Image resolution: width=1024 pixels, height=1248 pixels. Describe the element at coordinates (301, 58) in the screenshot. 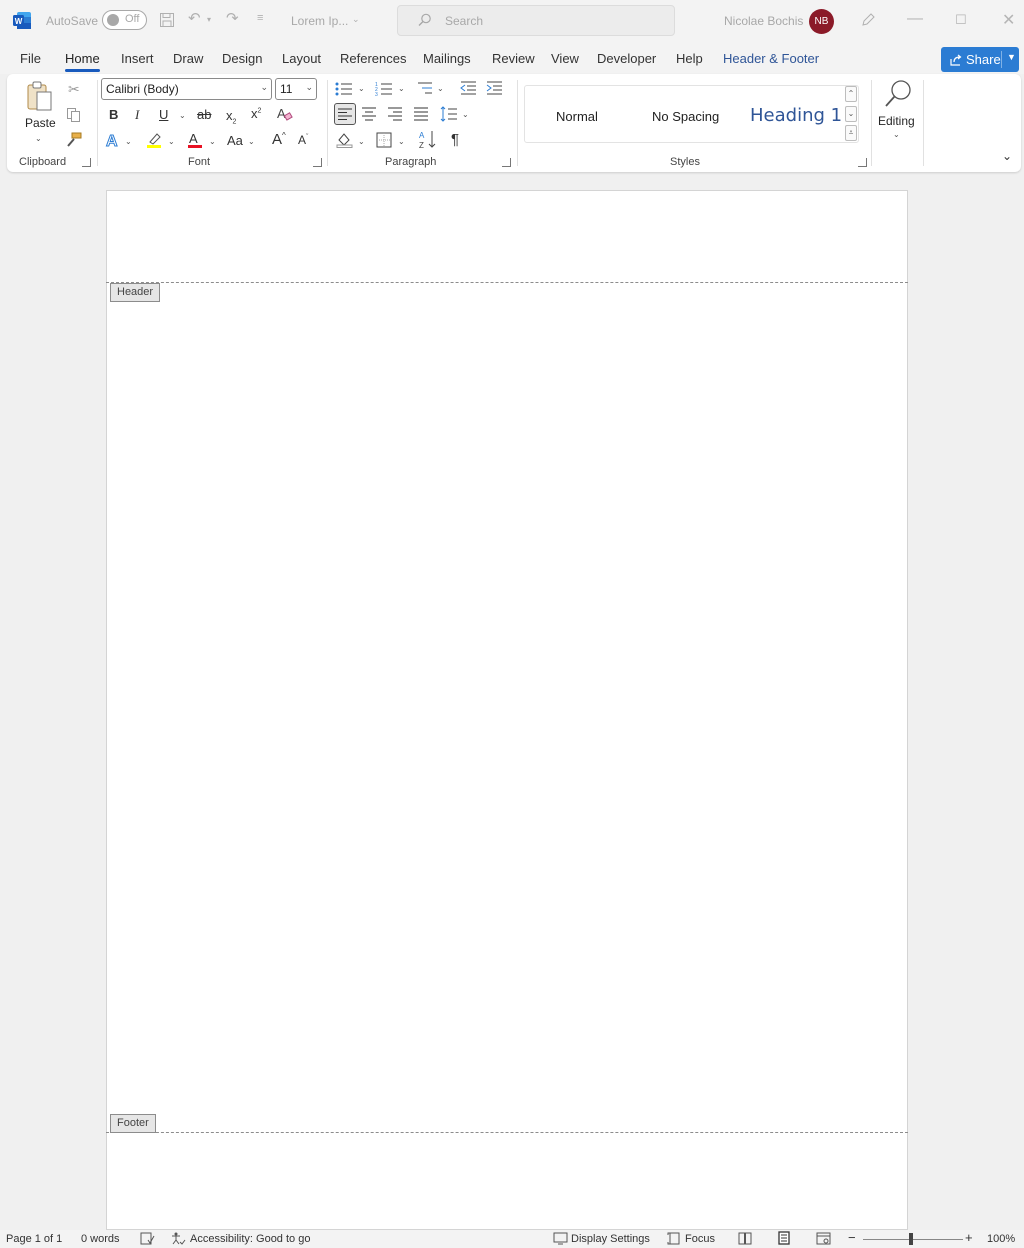

I see `tab-layout: Layout` at that location.